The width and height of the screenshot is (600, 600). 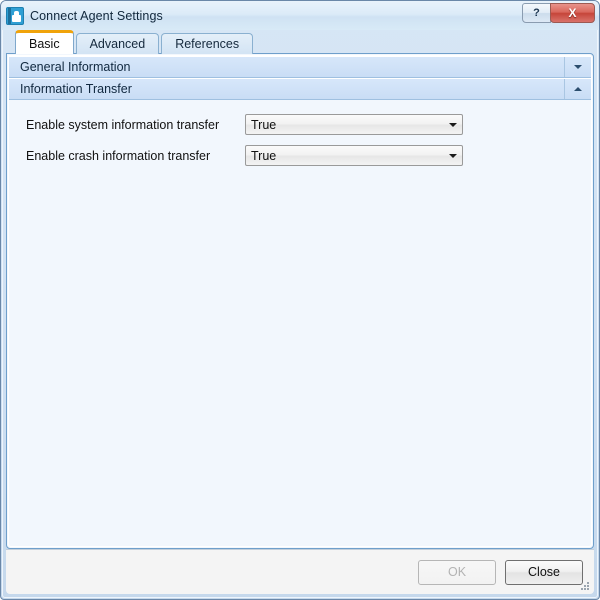 What do you see at coordinates (264, 155) in the screenshot?
I see `select-enable-crash-information-transfer-value: True` at bounding box center [264, 155].